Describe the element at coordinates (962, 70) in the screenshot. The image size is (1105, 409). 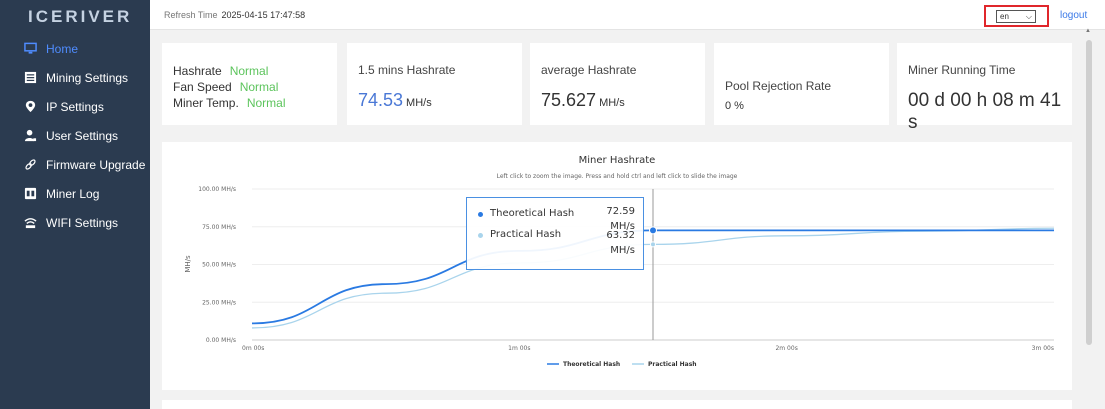
I see `card-label: Miner Running Time` at that location.